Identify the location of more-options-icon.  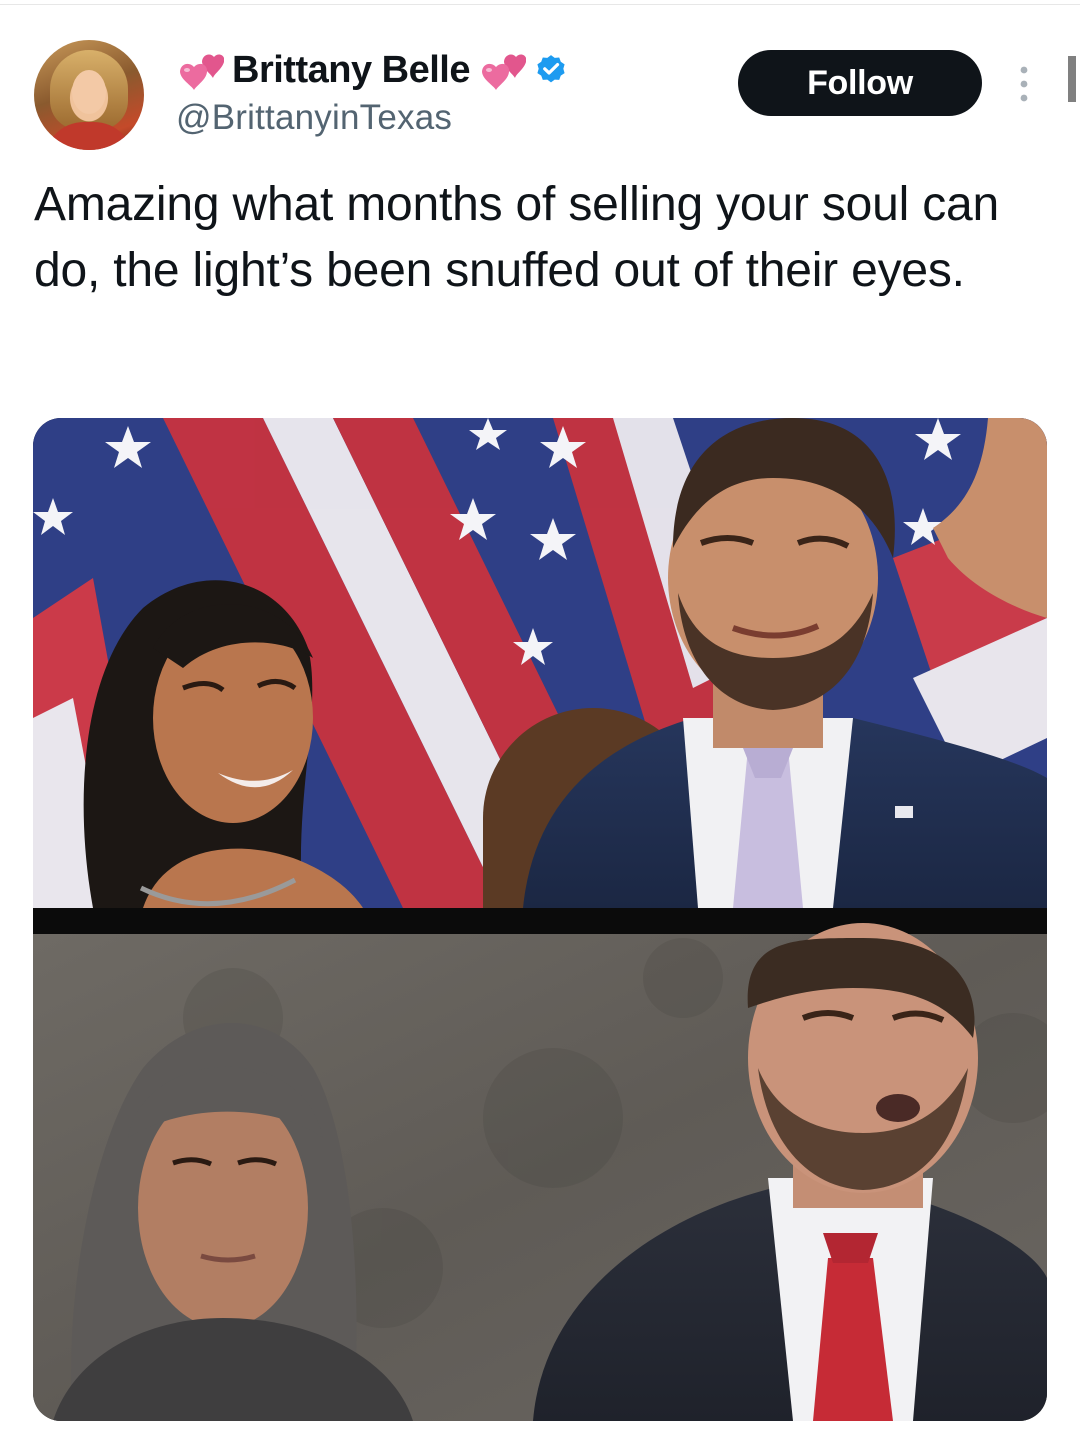
(1024, 84).